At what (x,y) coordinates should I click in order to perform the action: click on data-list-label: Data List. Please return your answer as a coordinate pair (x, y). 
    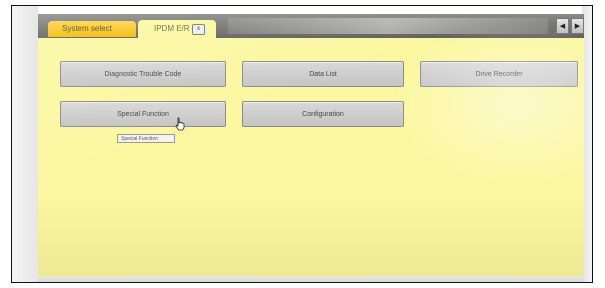
    Looking at the image, I should click on (323, 74).